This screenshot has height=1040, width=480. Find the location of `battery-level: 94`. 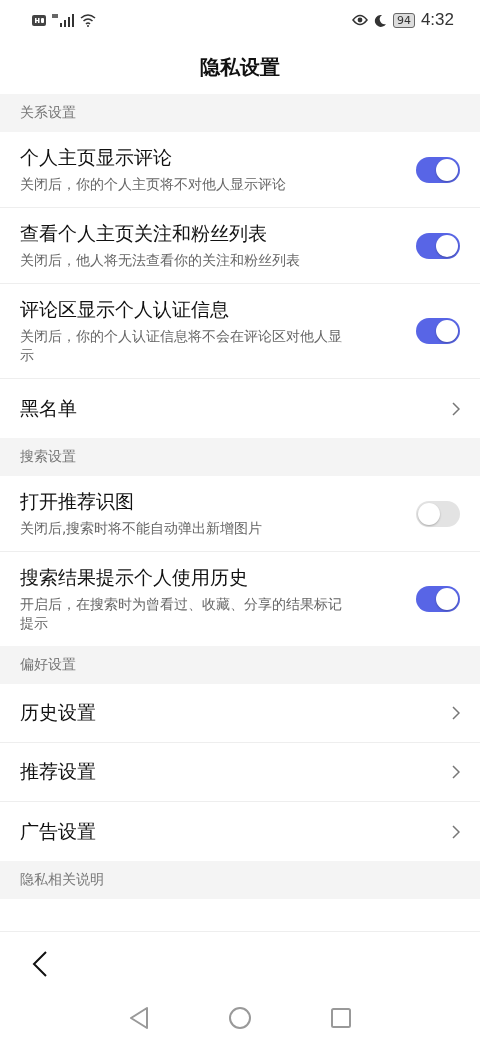

battery-level: 94 is located at coordinates (403, 20).